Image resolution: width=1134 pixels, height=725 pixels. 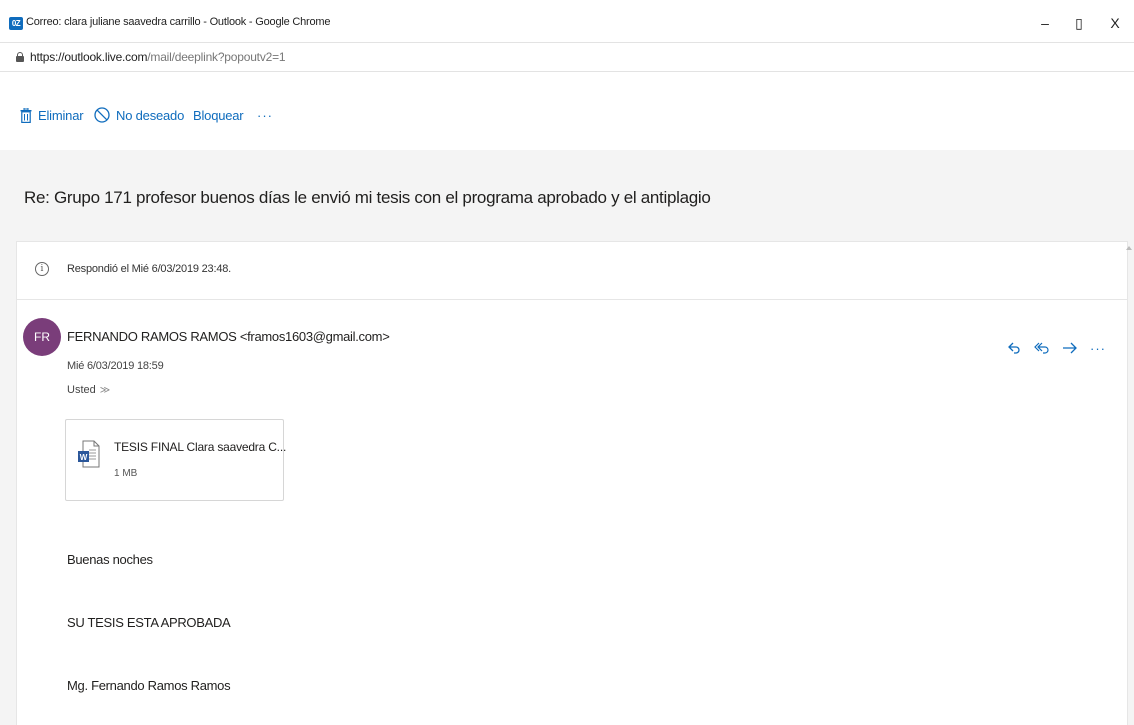 I want to click on url-host: https://outlook.live.com, so click(x=89, y=57).